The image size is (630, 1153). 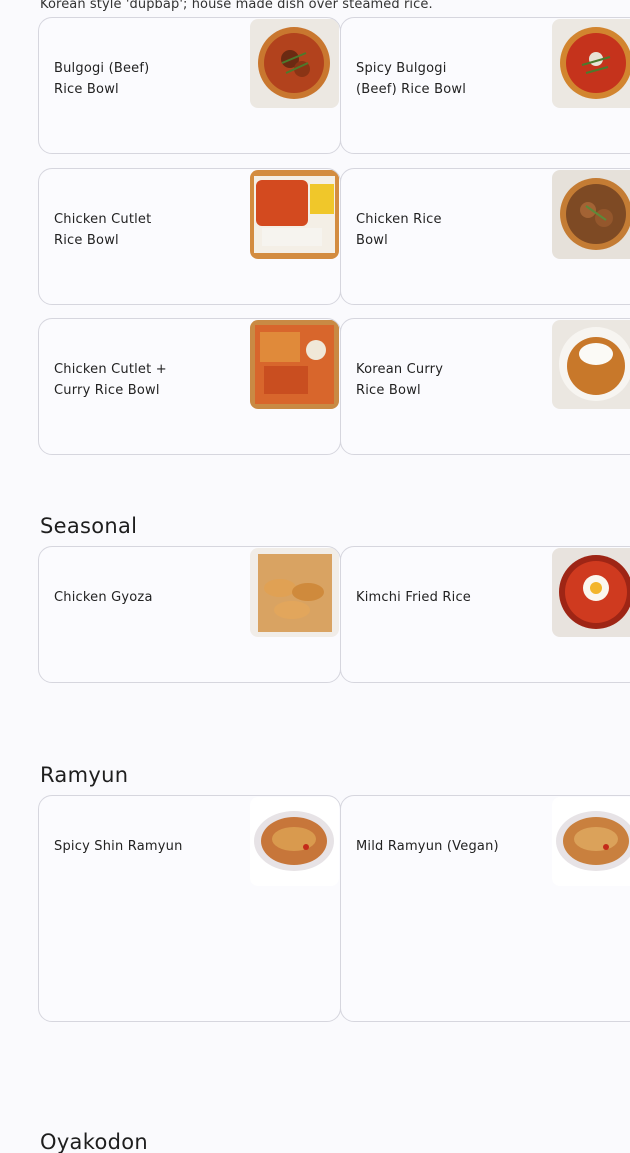 I want to click on menu-item-bulgogi-rice-bowl: Bulgogi (Beef) Rice Bowl, so click(x=189, y=85).